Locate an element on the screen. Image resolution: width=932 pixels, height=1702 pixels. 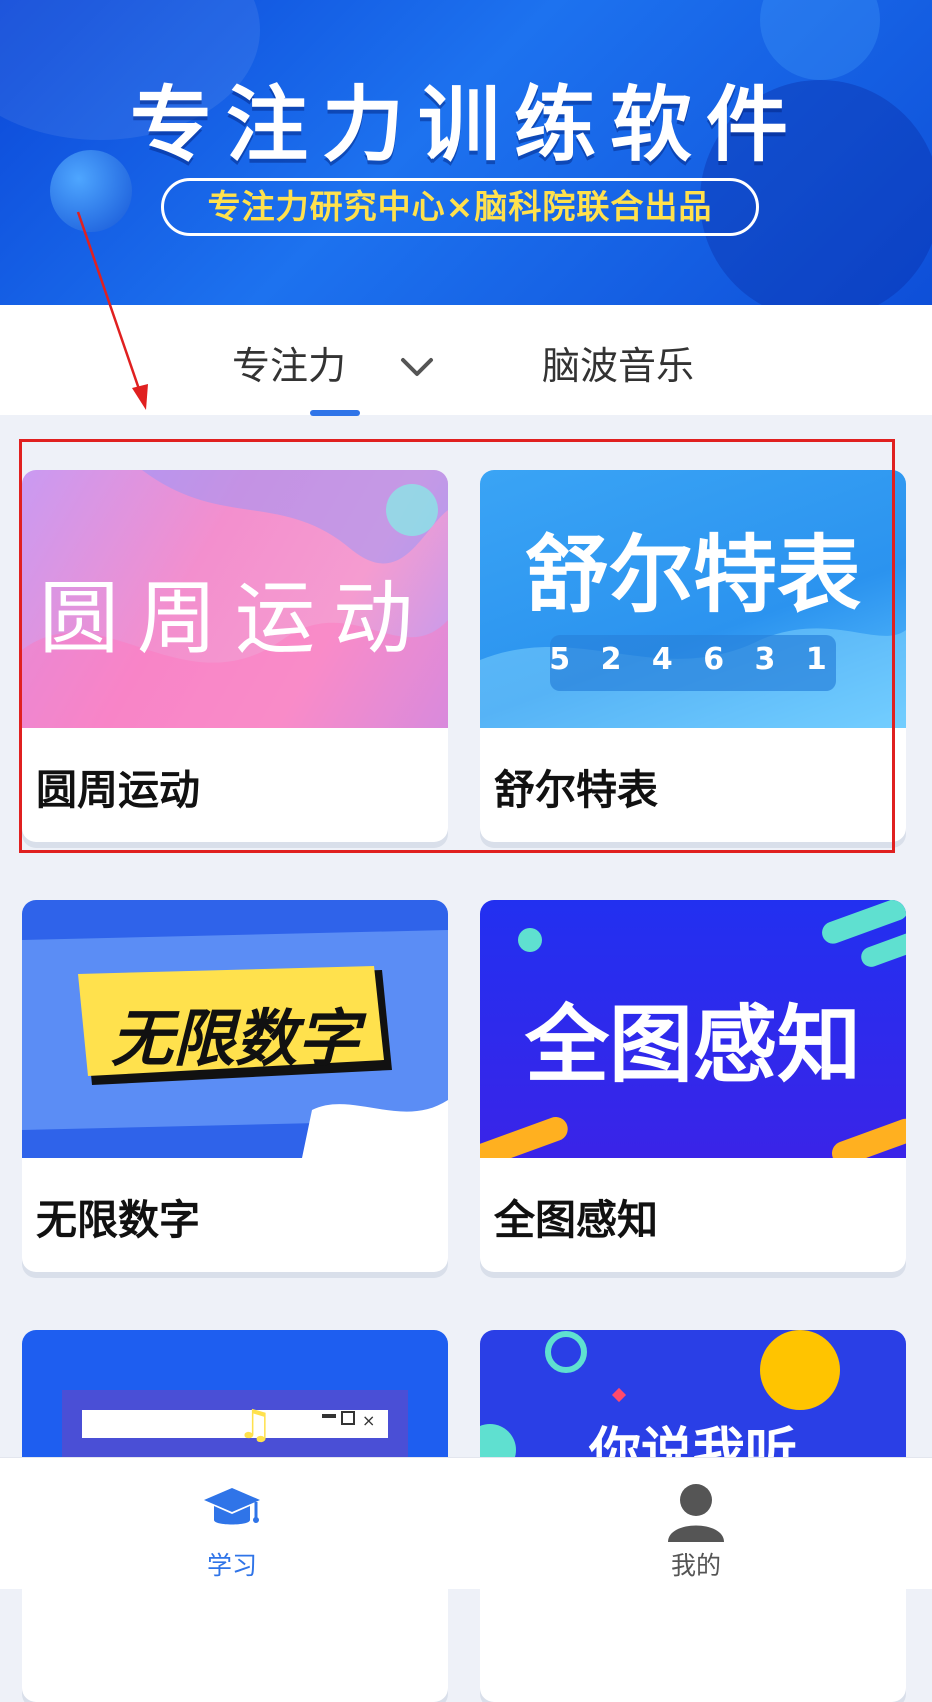
card-full-picture-perception: 全图感知 全图感知 is located at coordinates (693, 1086).